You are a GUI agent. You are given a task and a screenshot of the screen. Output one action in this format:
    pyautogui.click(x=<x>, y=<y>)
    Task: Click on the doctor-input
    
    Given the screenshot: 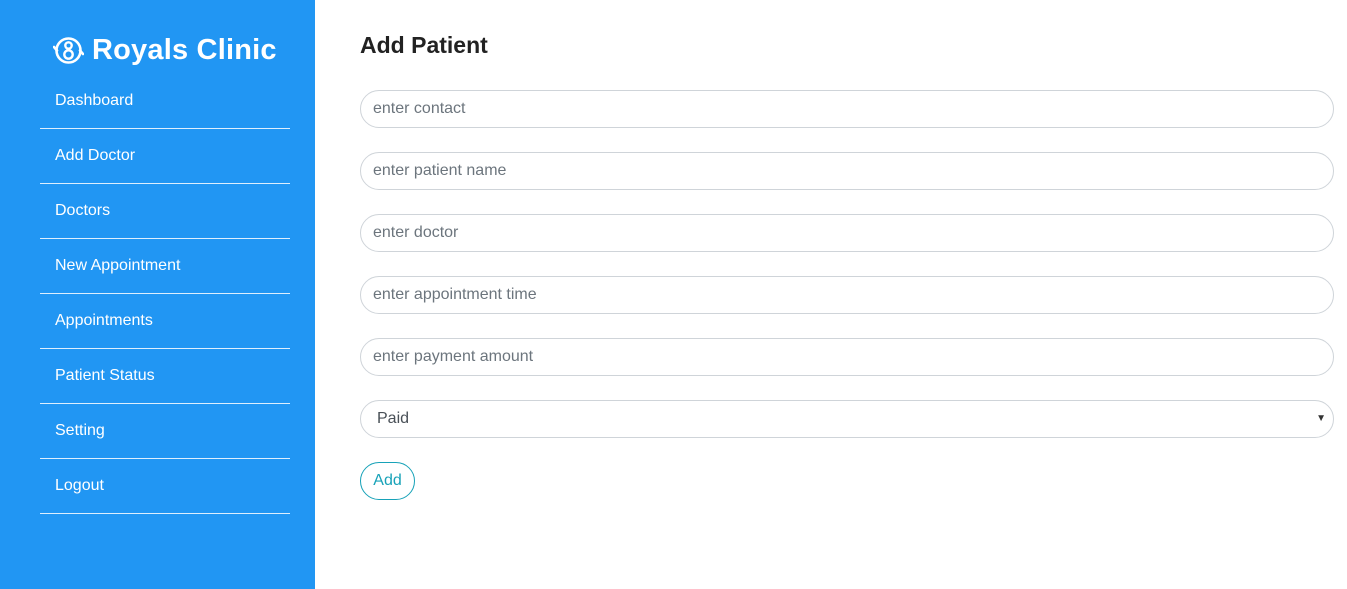 What is the action you would take?
    pyautogui.click(x=847, y=233)
    